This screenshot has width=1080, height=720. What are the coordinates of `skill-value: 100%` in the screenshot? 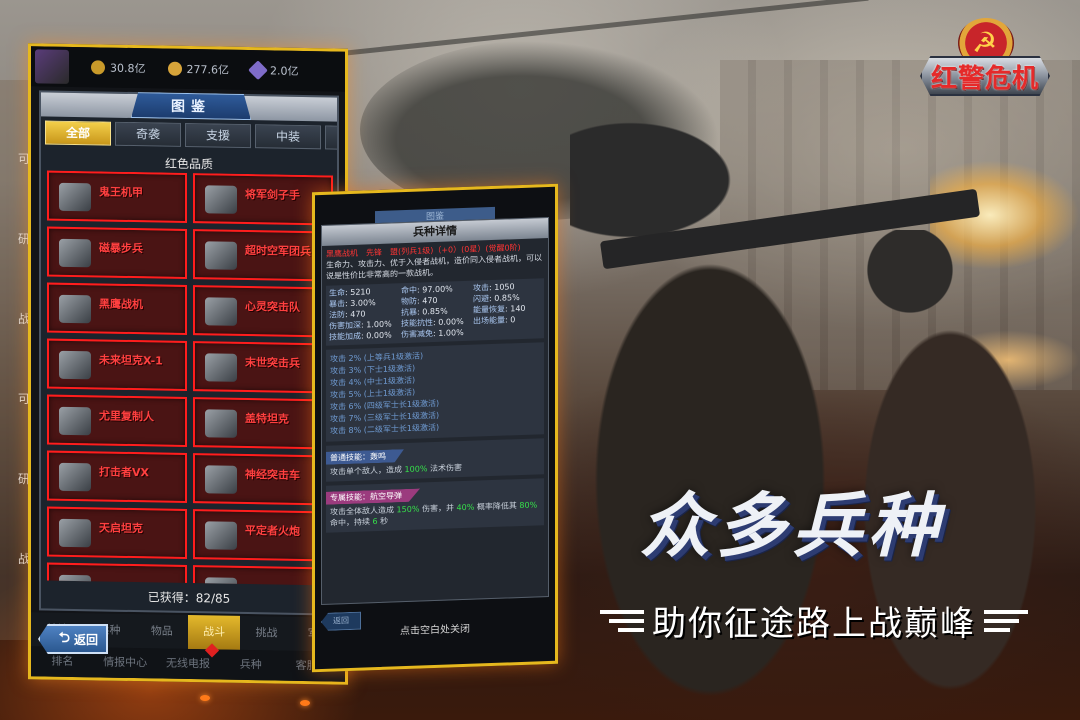 It's located at (416, 469).